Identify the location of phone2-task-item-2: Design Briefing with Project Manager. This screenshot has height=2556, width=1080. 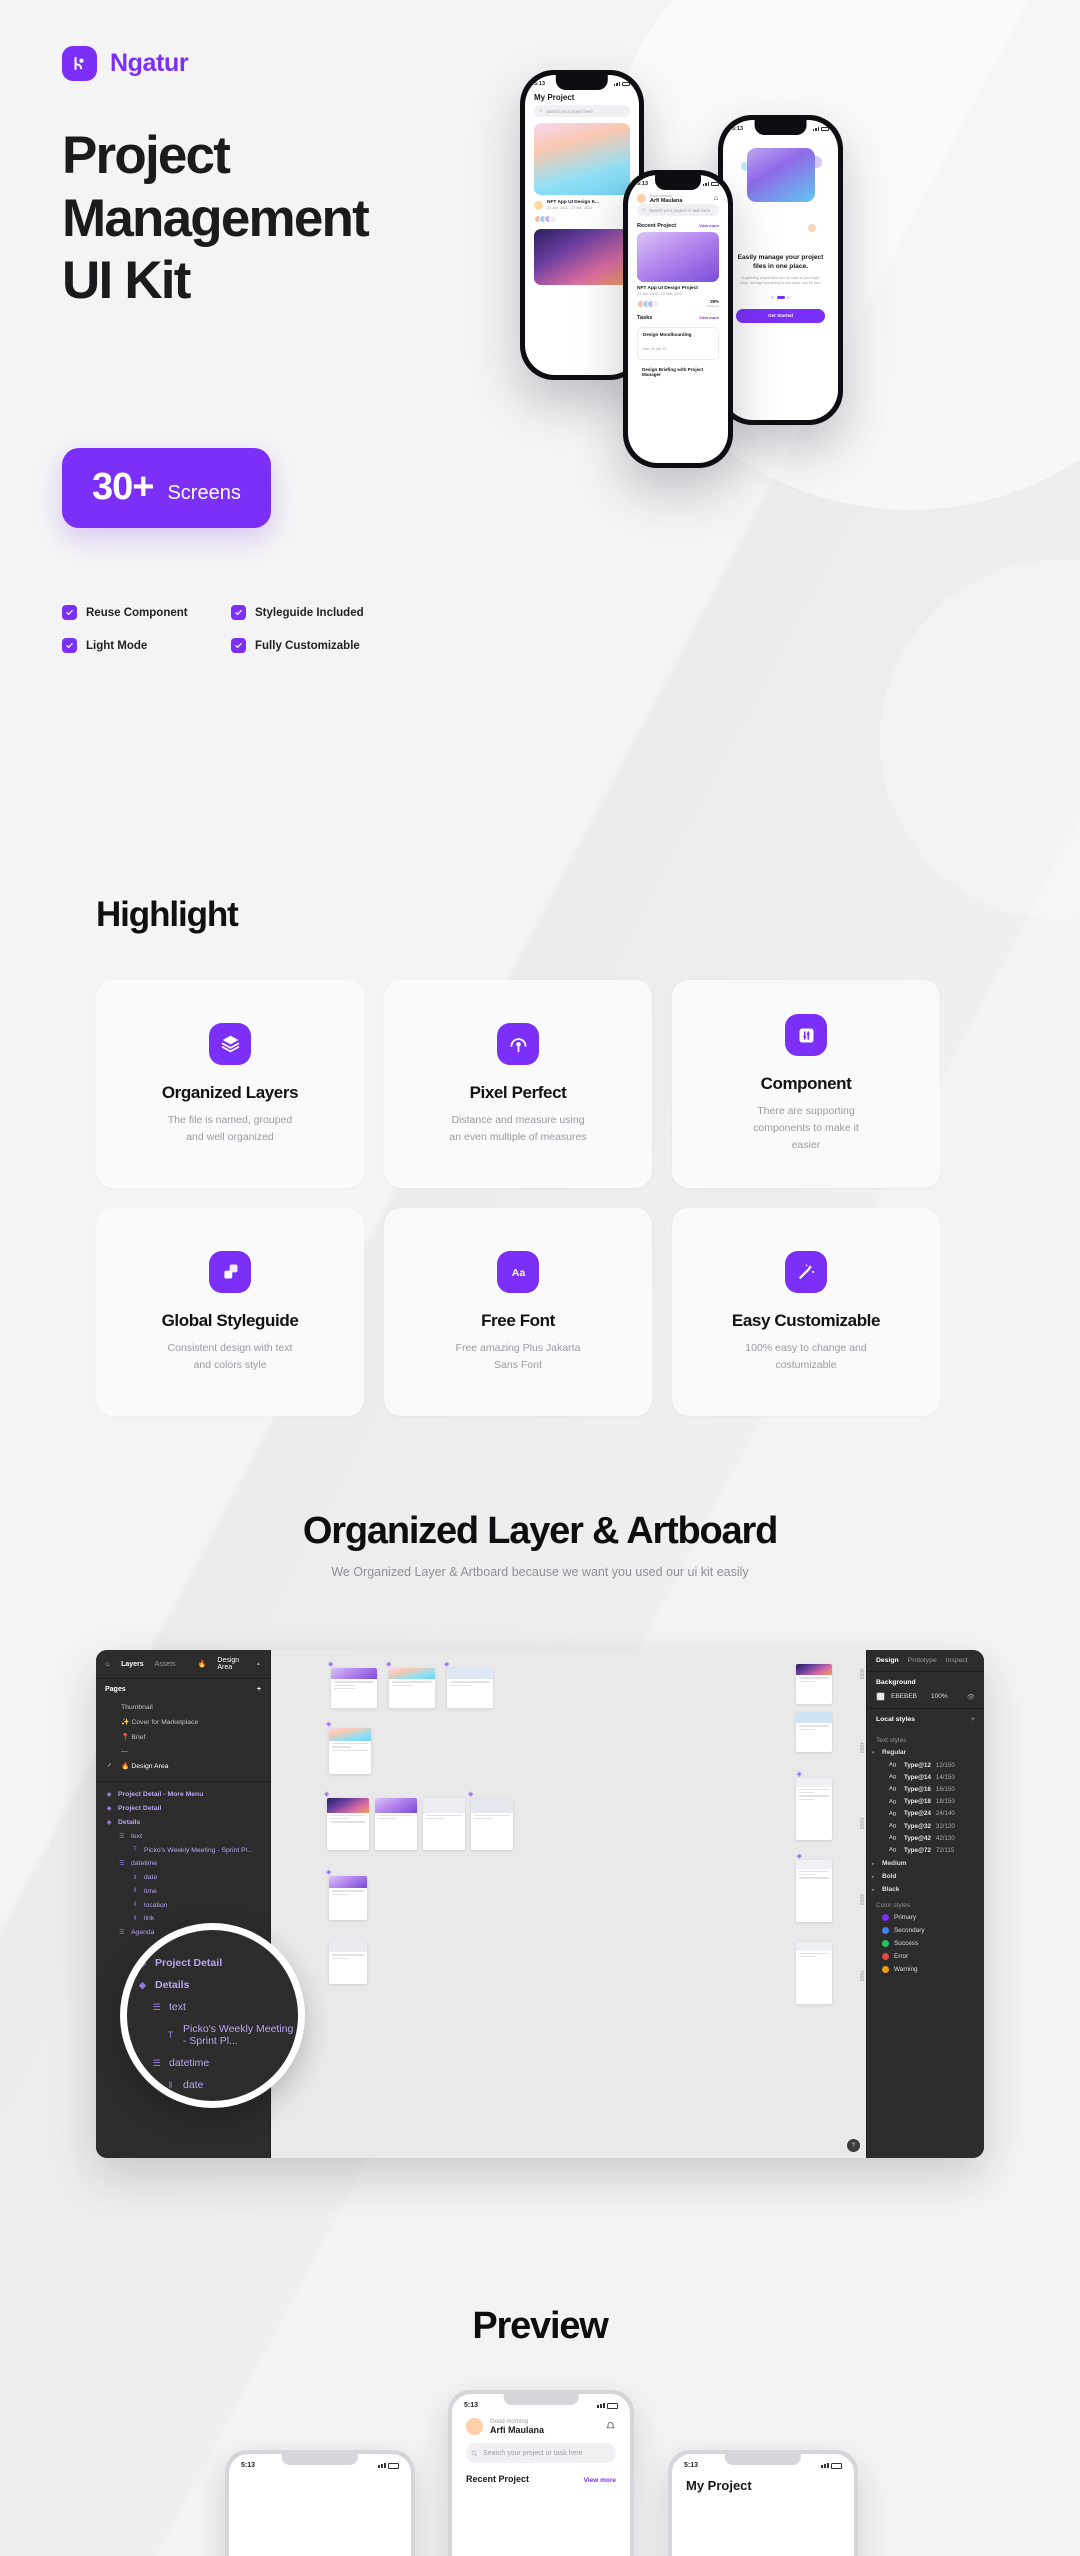
(678, 372).